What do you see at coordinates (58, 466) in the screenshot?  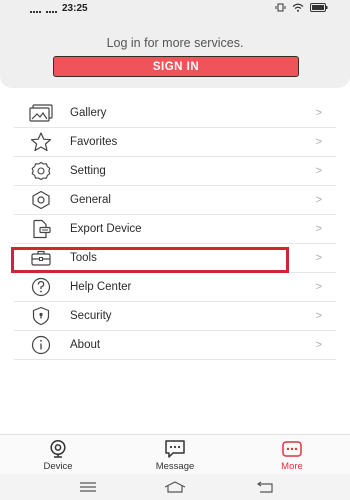 I see `tab-label: Device` at bounding box center [58, 466].